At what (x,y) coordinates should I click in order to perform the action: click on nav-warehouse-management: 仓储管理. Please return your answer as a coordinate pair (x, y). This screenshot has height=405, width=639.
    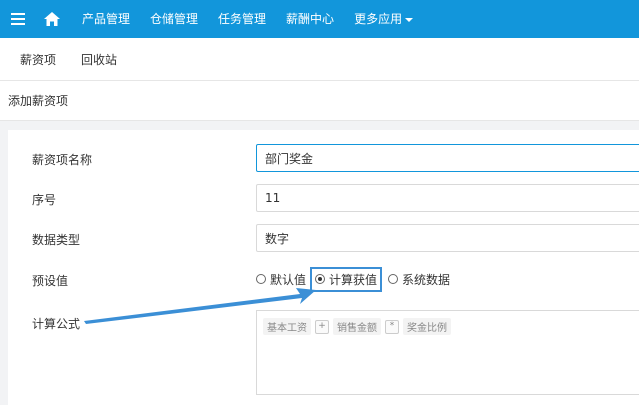
    Looking at the image, I should click on (174, 19).